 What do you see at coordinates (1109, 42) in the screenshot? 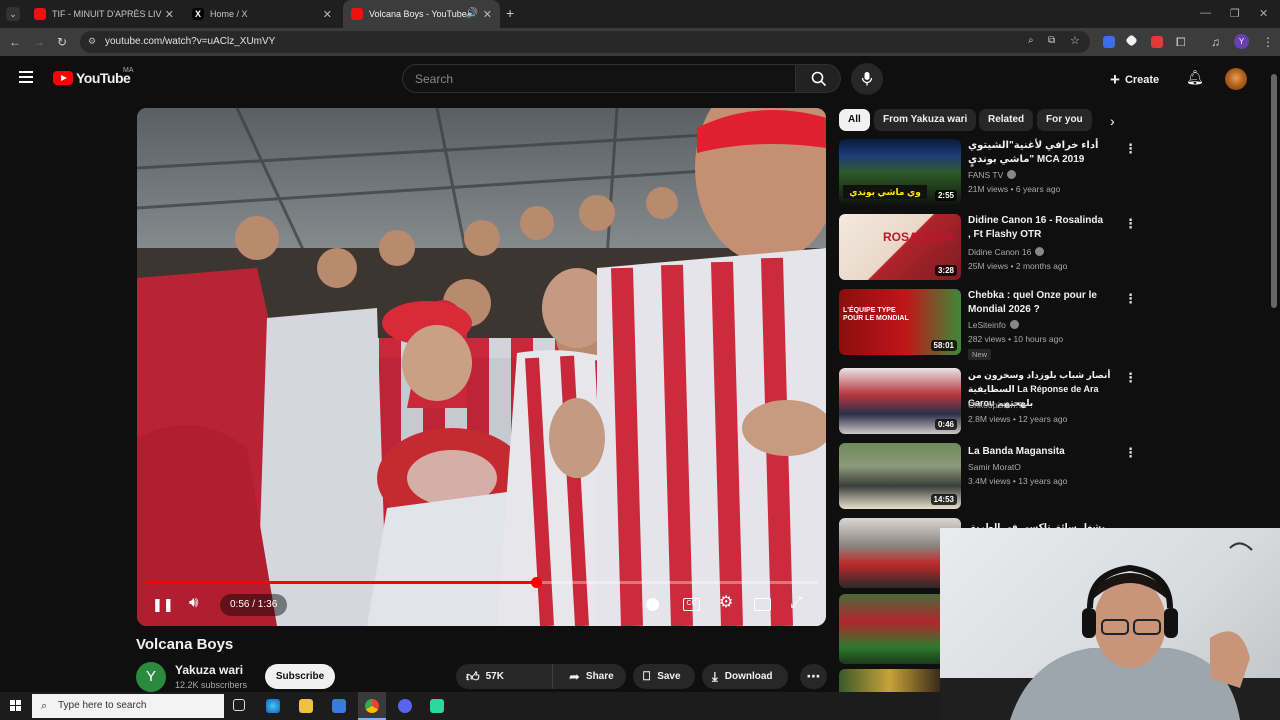
I see `extension-translate-icon` at bounding box center [1109, 42].